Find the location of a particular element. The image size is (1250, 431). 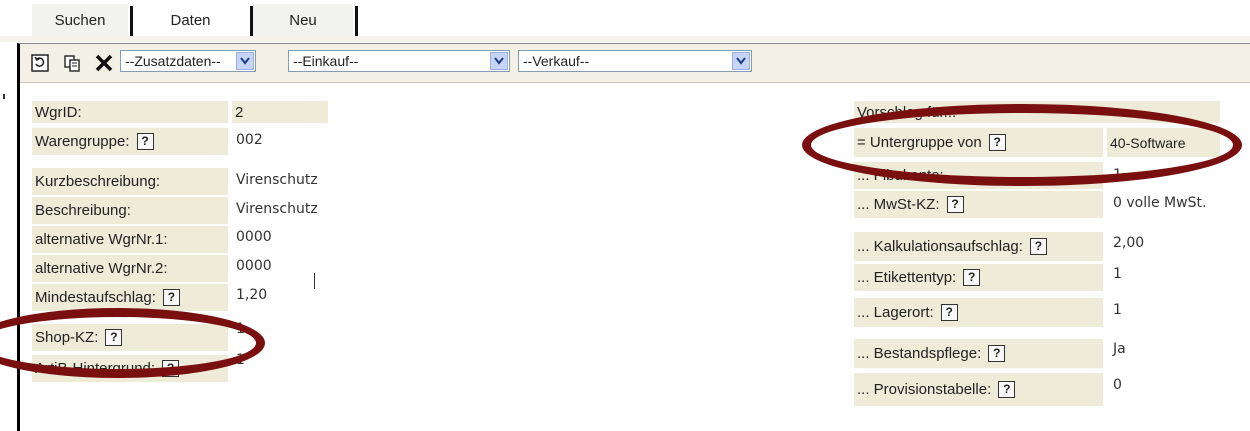

field-value-kalkulationsaufschlag: 2,00 is located at coordinates (1129, 243).